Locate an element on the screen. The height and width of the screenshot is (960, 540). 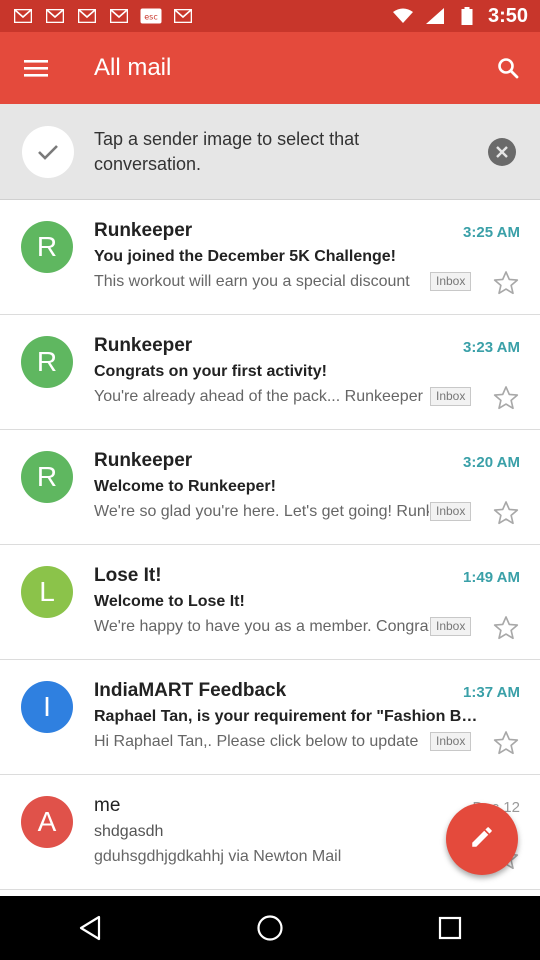
mail-sender: Lose It! is located at coordinates (128, 575).